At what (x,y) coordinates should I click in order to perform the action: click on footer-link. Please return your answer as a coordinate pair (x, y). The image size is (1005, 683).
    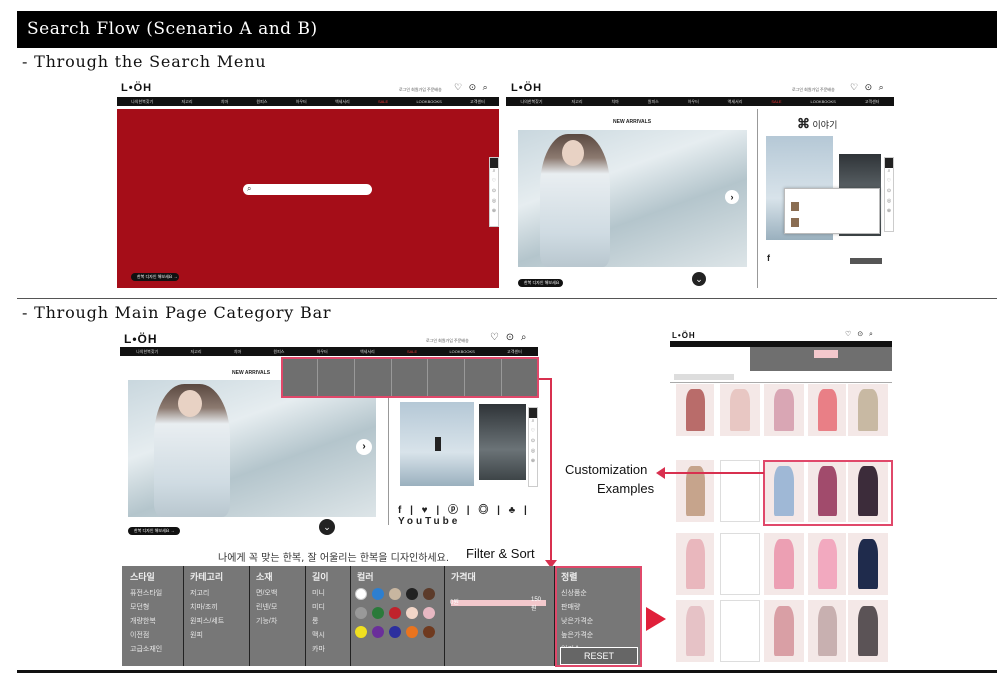
    Looking at the image, I should click on (866, 261).